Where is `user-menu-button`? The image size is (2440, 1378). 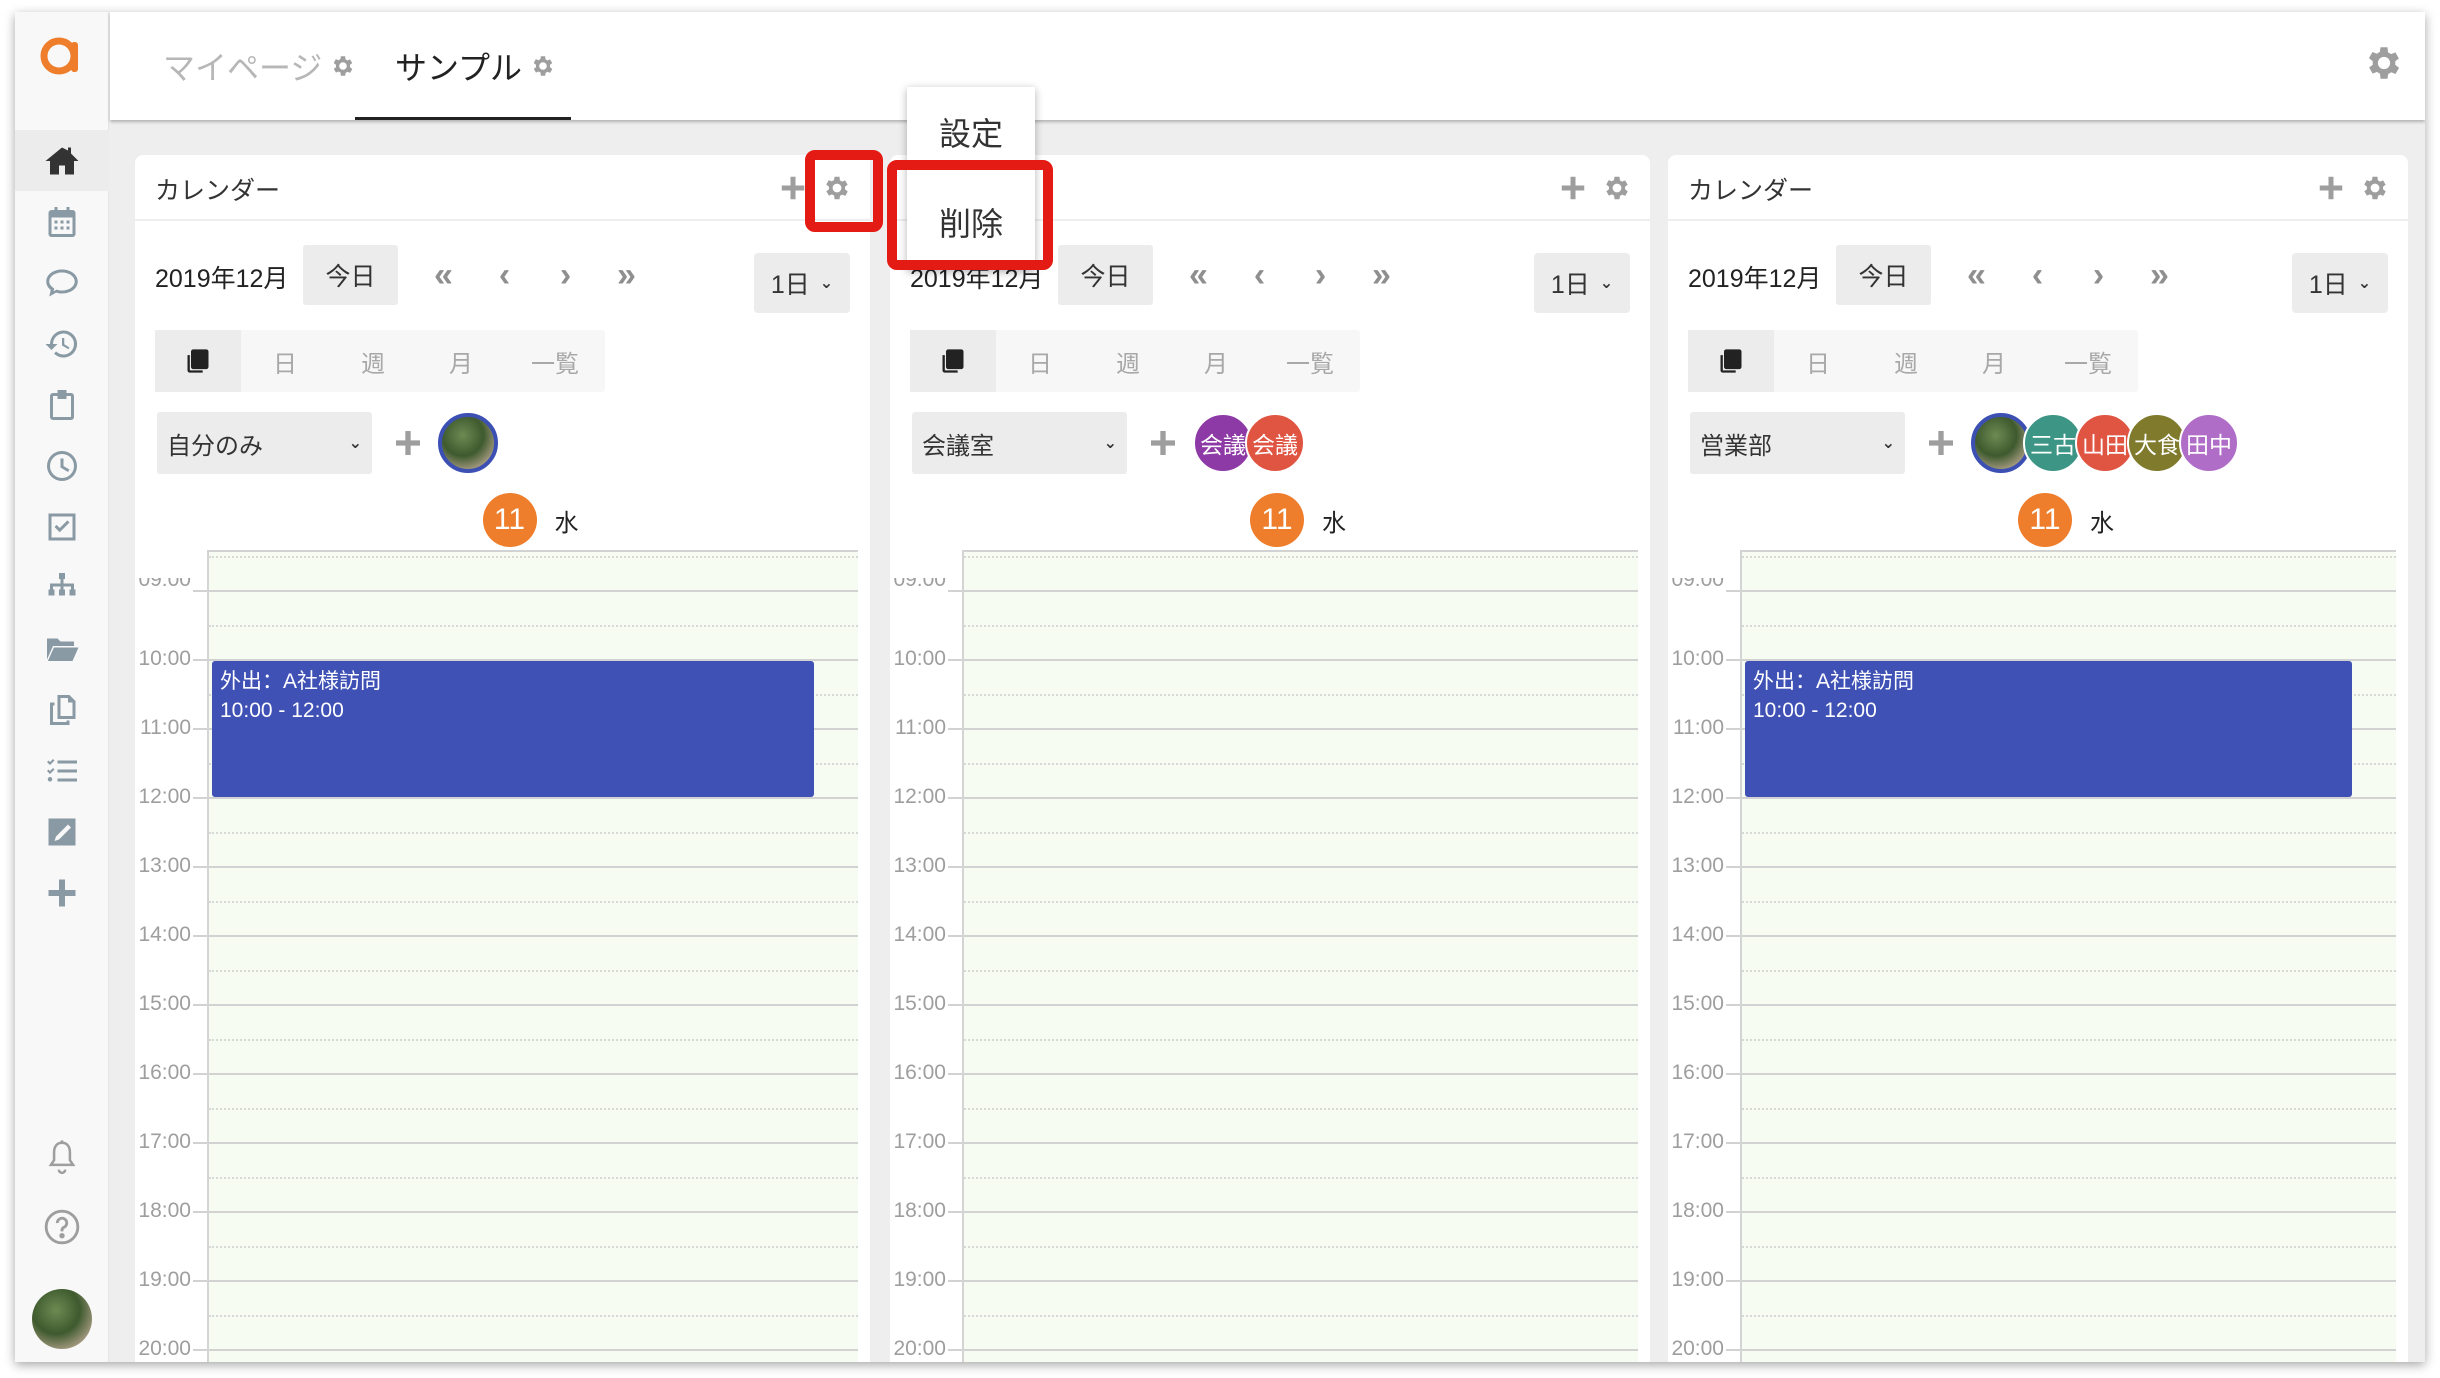
user-menu-button is located at coordinates (62, 1319).